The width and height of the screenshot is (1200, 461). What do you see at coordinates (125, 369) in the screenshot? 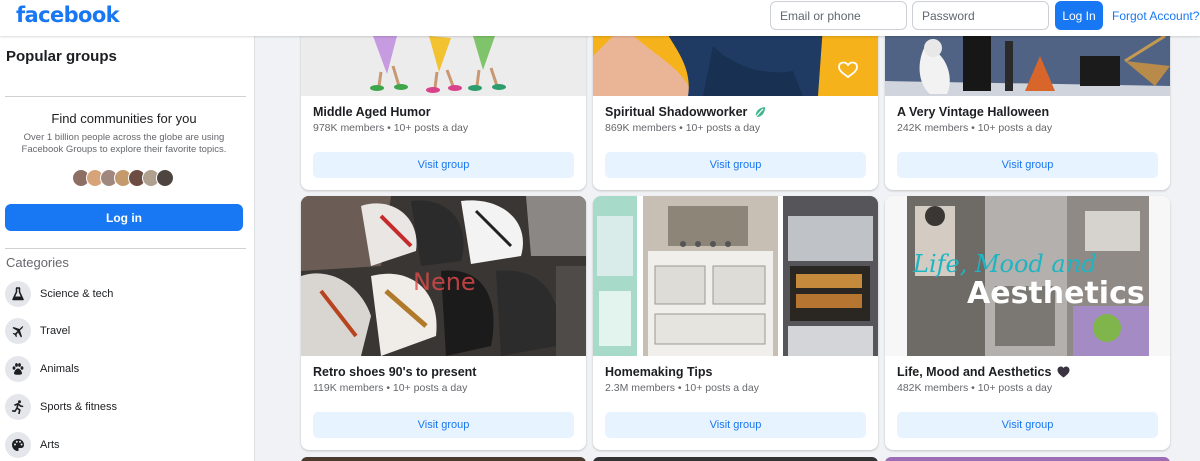
I see `category-animals: Animals` at bounding box center [125, 369].